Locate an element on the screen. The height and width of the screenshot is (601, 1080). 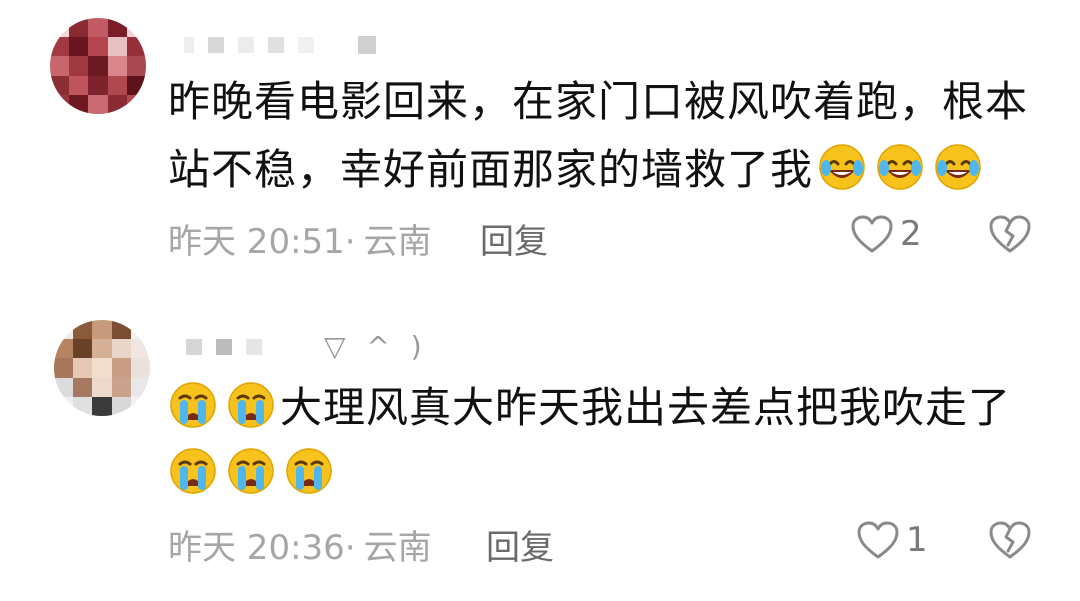
like-button: 2 is located at coordinates (886, 234).